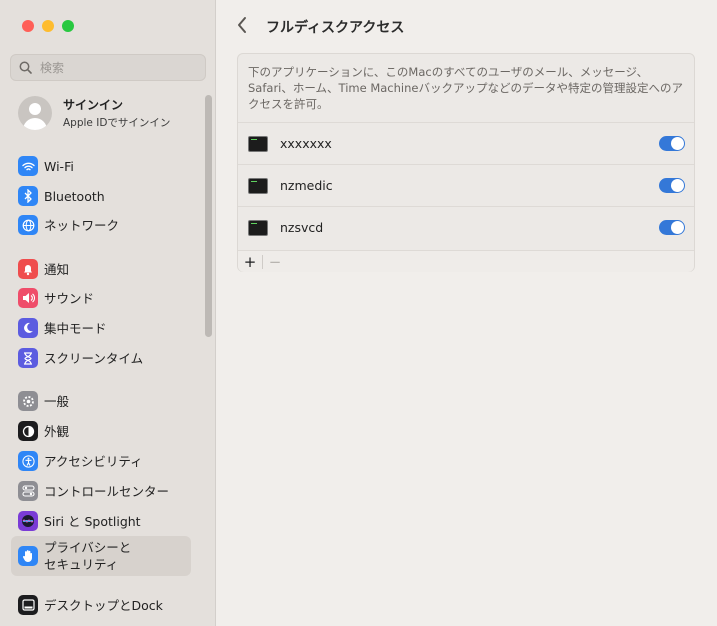  What do you see at coordinates (28, 358) in the screenshot?
I see `hourglass-icon` at bounding box center [28, 358].